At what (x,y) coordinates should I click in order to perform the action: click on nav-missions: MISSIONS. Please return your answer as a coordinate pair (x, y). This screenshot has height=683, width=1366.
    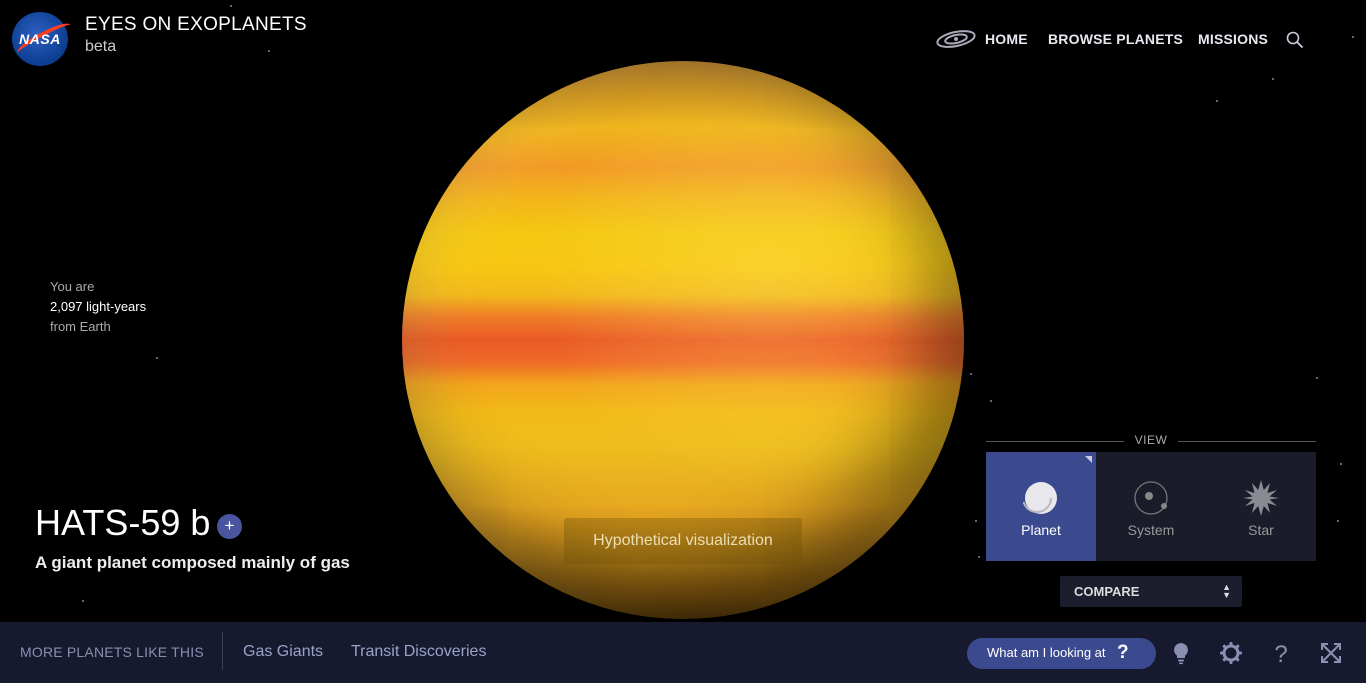
    Looking at the image, I should click on (1233, 39).